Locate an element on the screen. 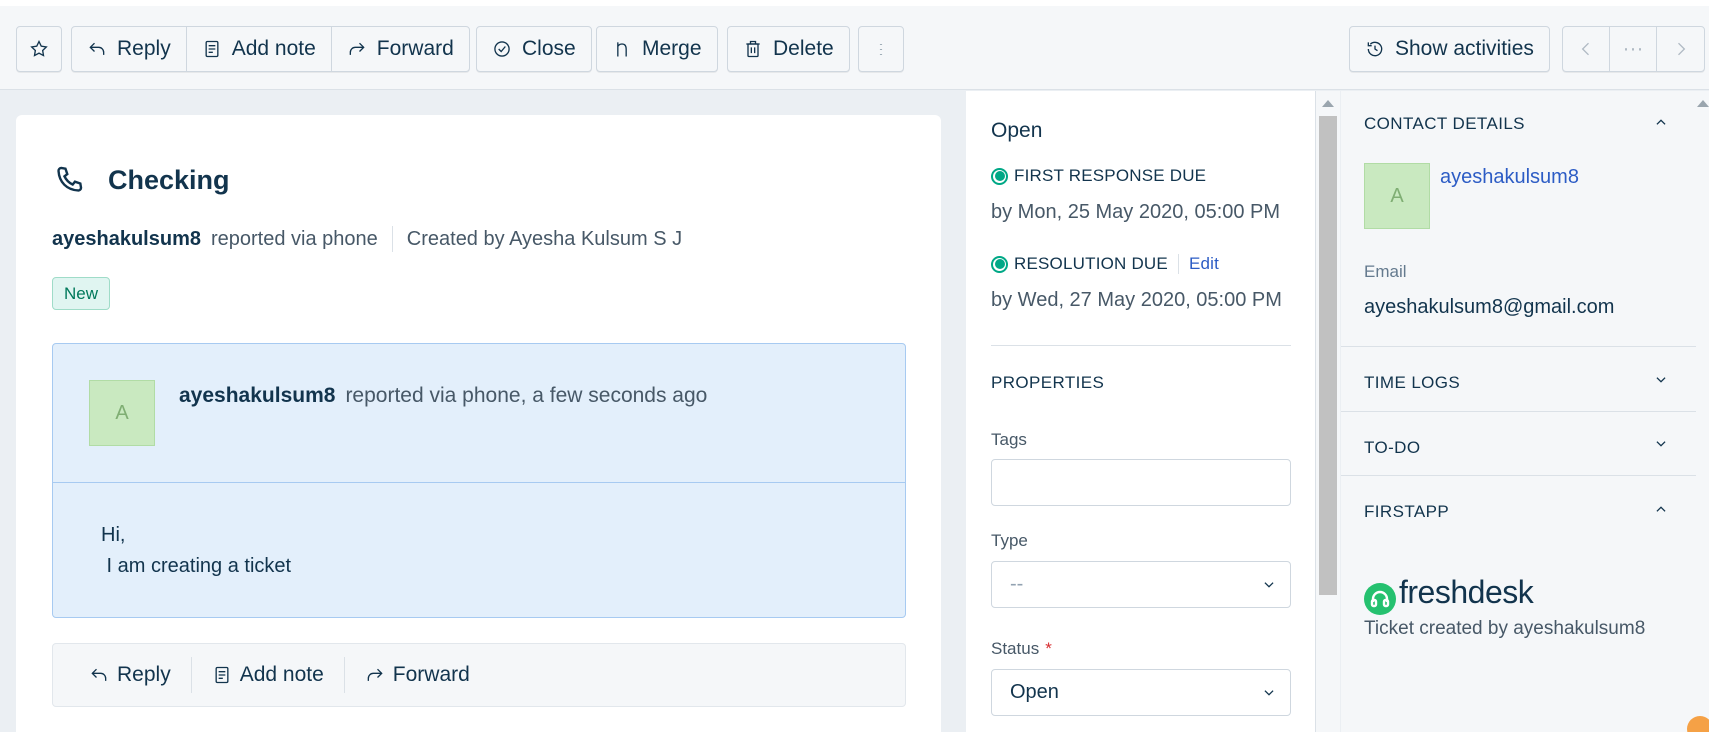 Image resolution: width=1709 pixels, height=732 pixels. freshdesk-logo: freshdesk is located at coordinates (1449, 594).